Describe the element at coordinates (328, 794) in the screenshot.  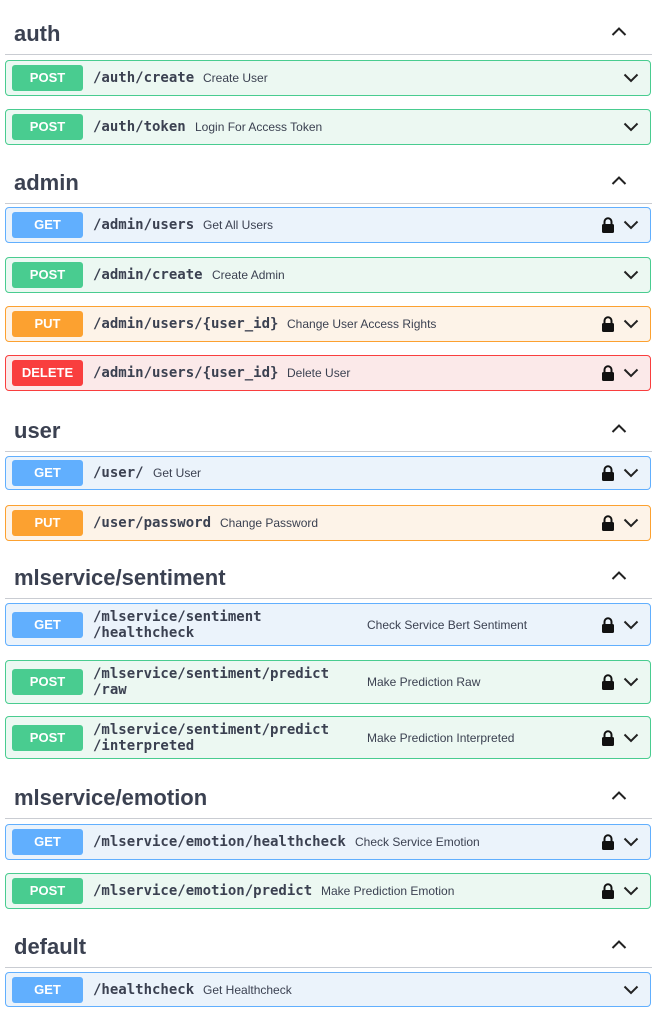
I see `section-header-mlservice-emotion: mlservice/emotion` at that location.